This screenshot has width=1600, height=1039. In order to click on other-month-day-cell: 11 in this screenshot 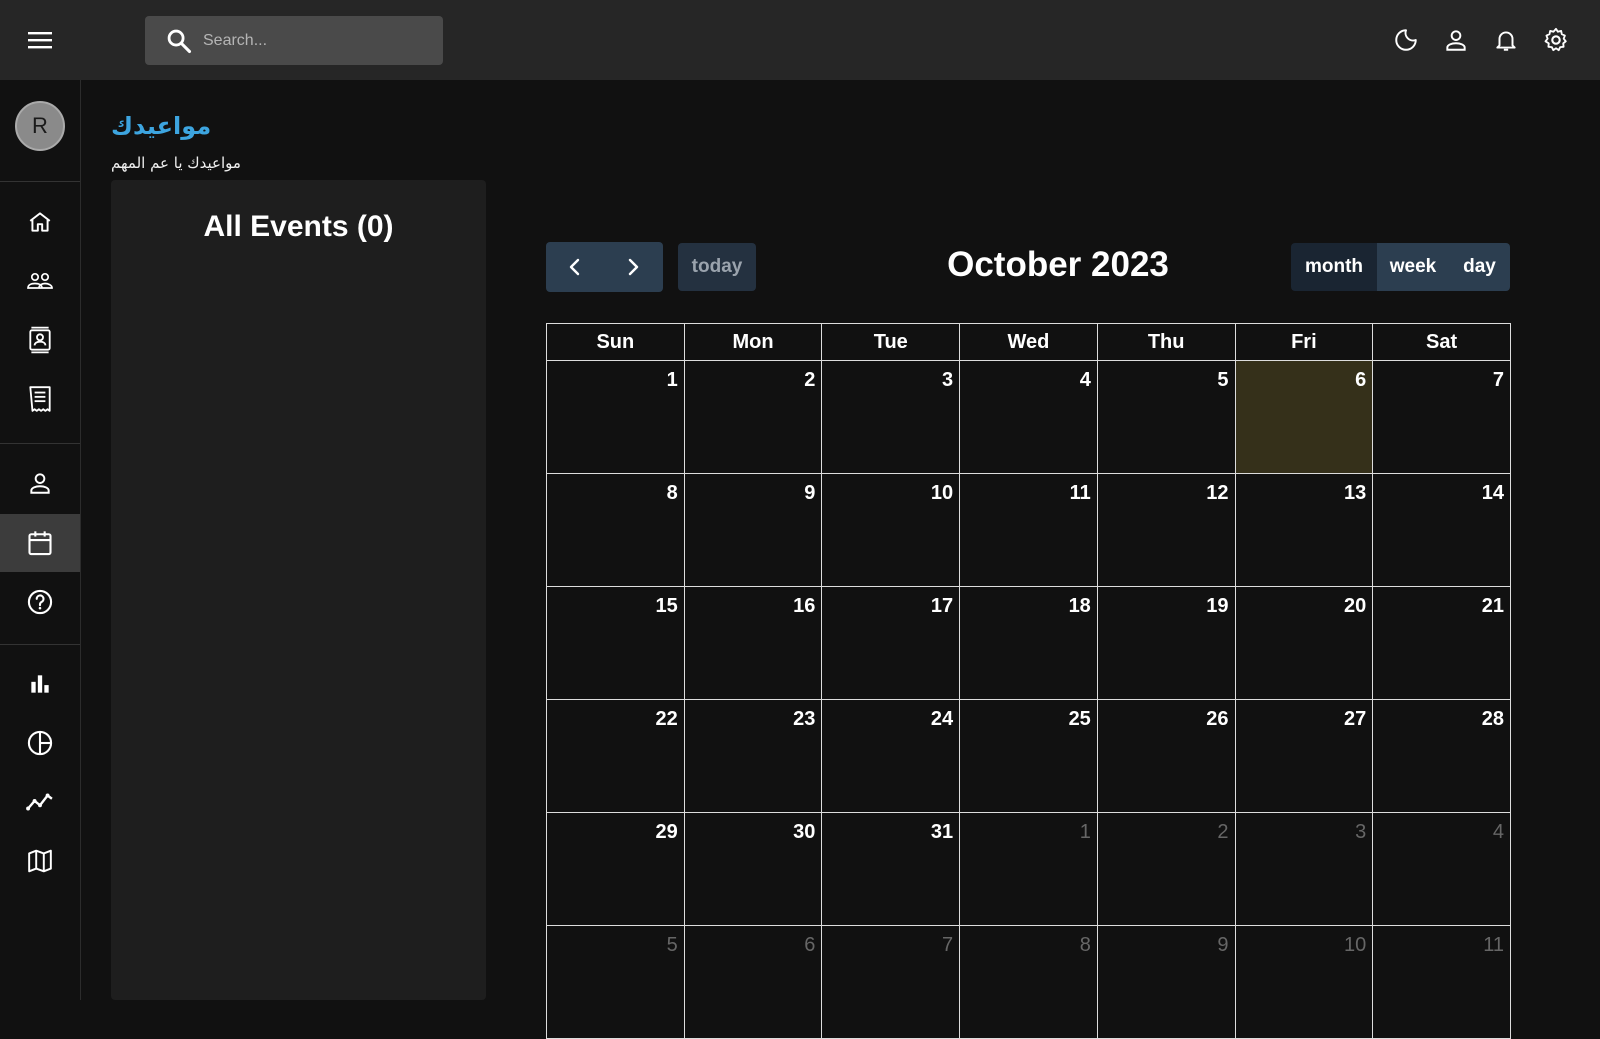, I will do `click(1441, 982)`.